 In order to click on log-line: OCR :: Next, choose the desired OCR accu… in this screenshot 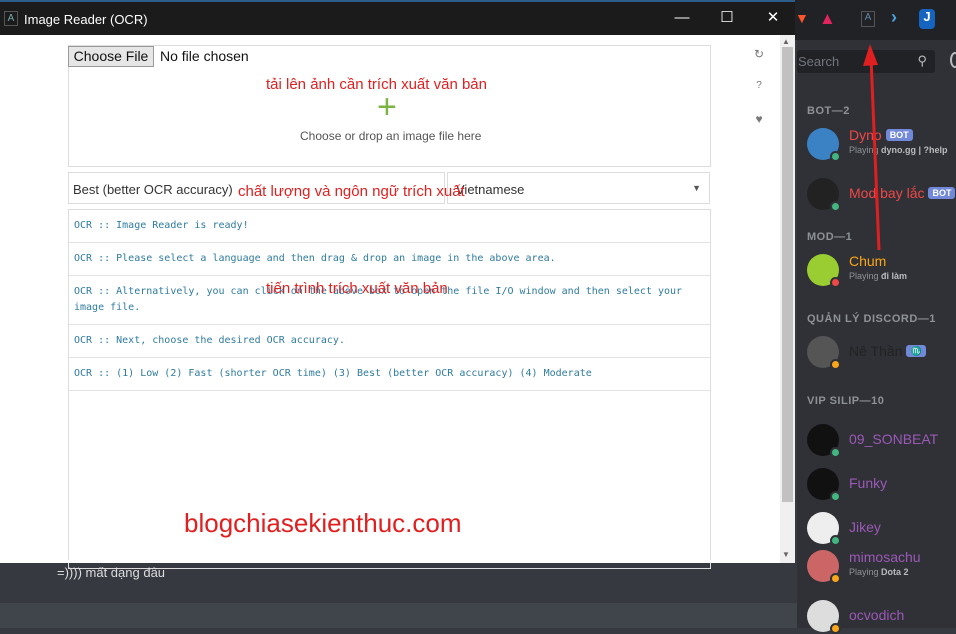, I will do `click(389, 341)`.